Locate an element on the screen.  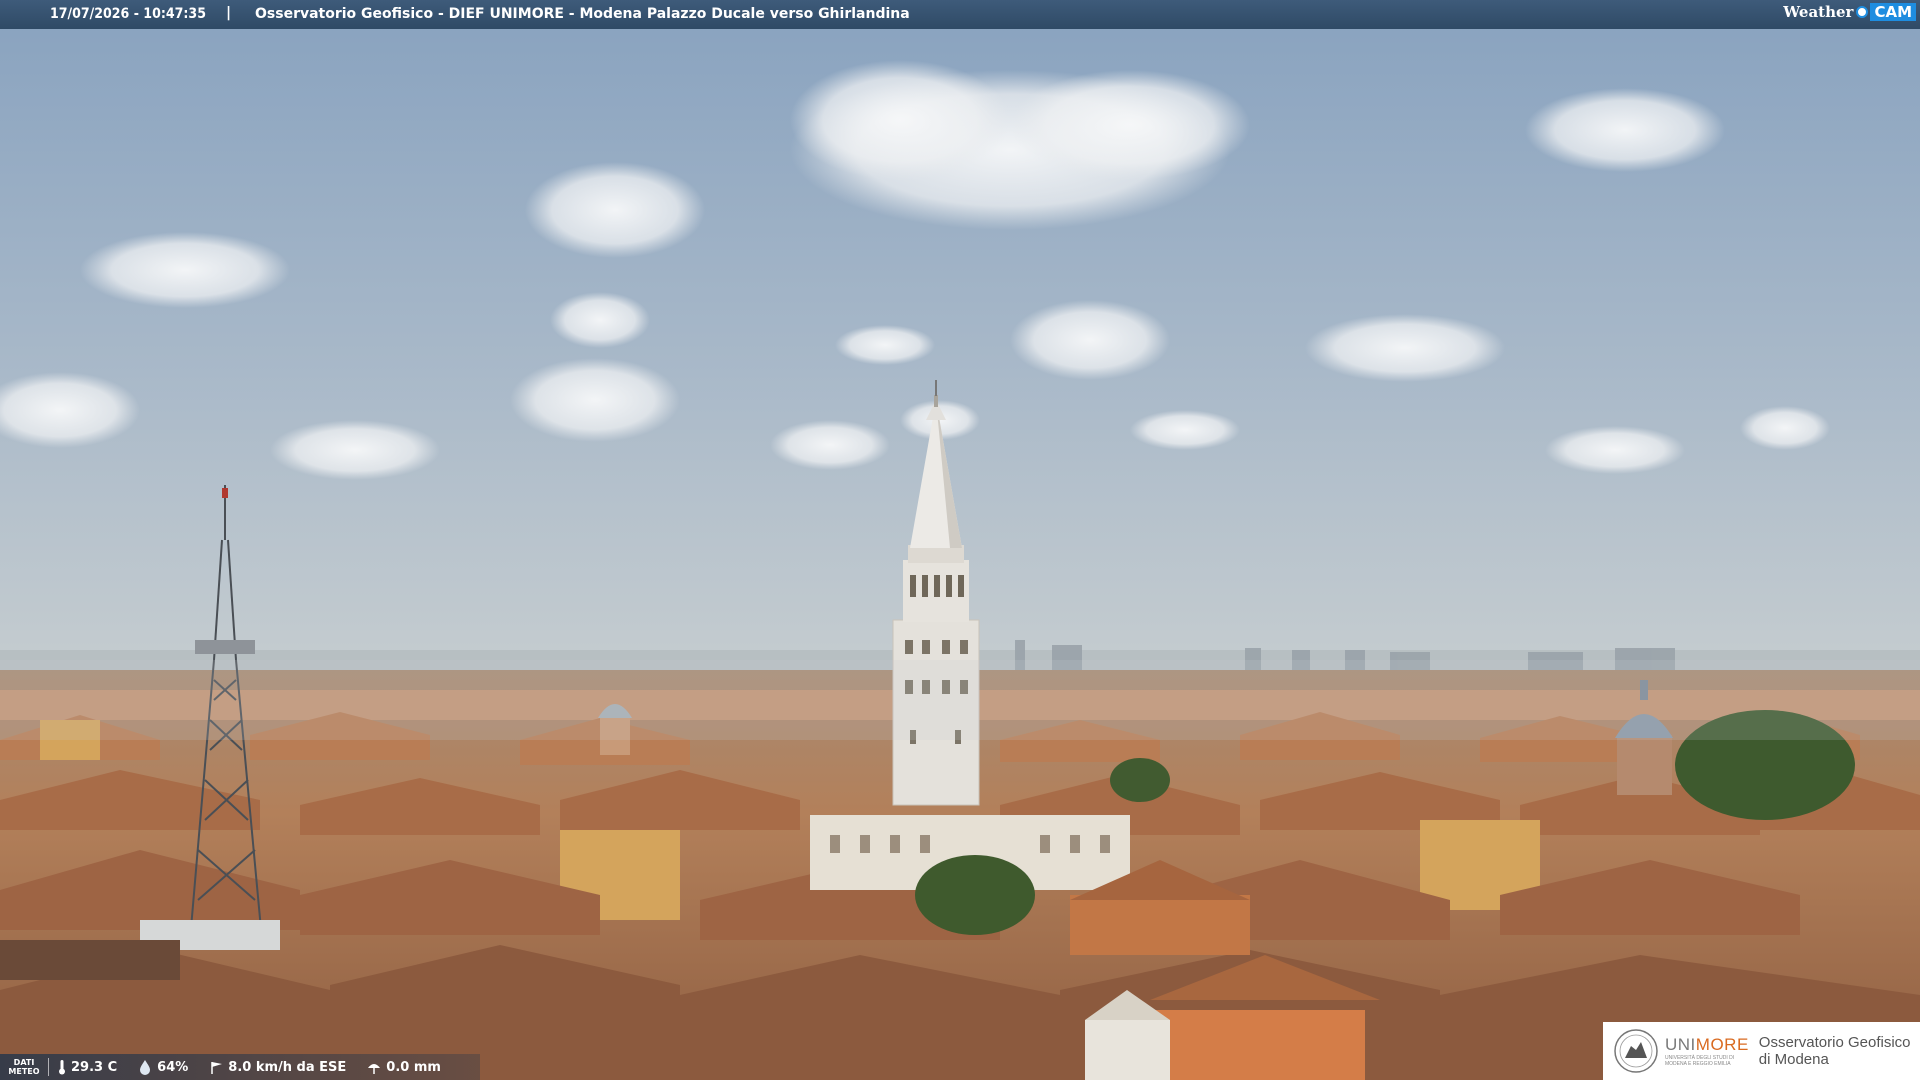
temperature-value: 29.3 C is located at coordinates (94, 1067).